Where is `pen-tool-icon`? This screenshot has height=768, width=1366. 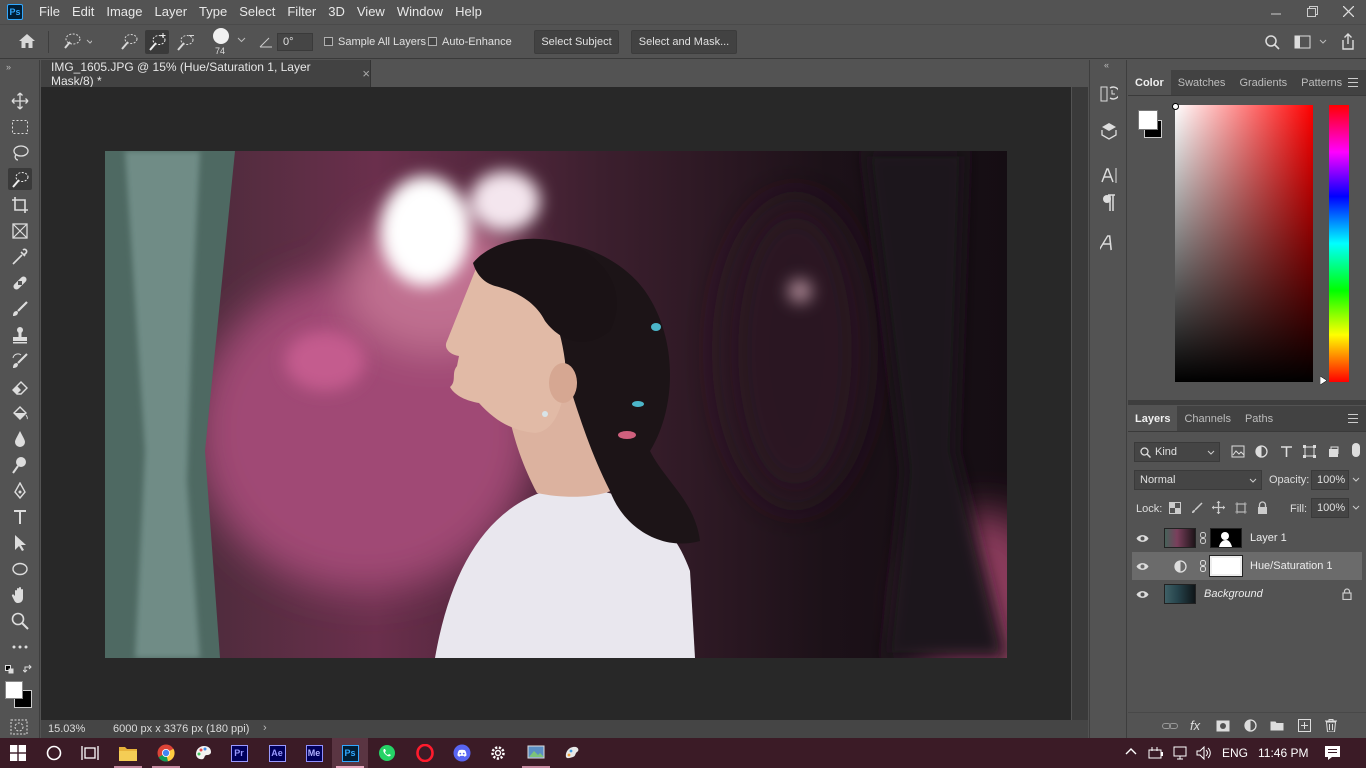
pen-tool-icon is located at coordinates (20, 491).